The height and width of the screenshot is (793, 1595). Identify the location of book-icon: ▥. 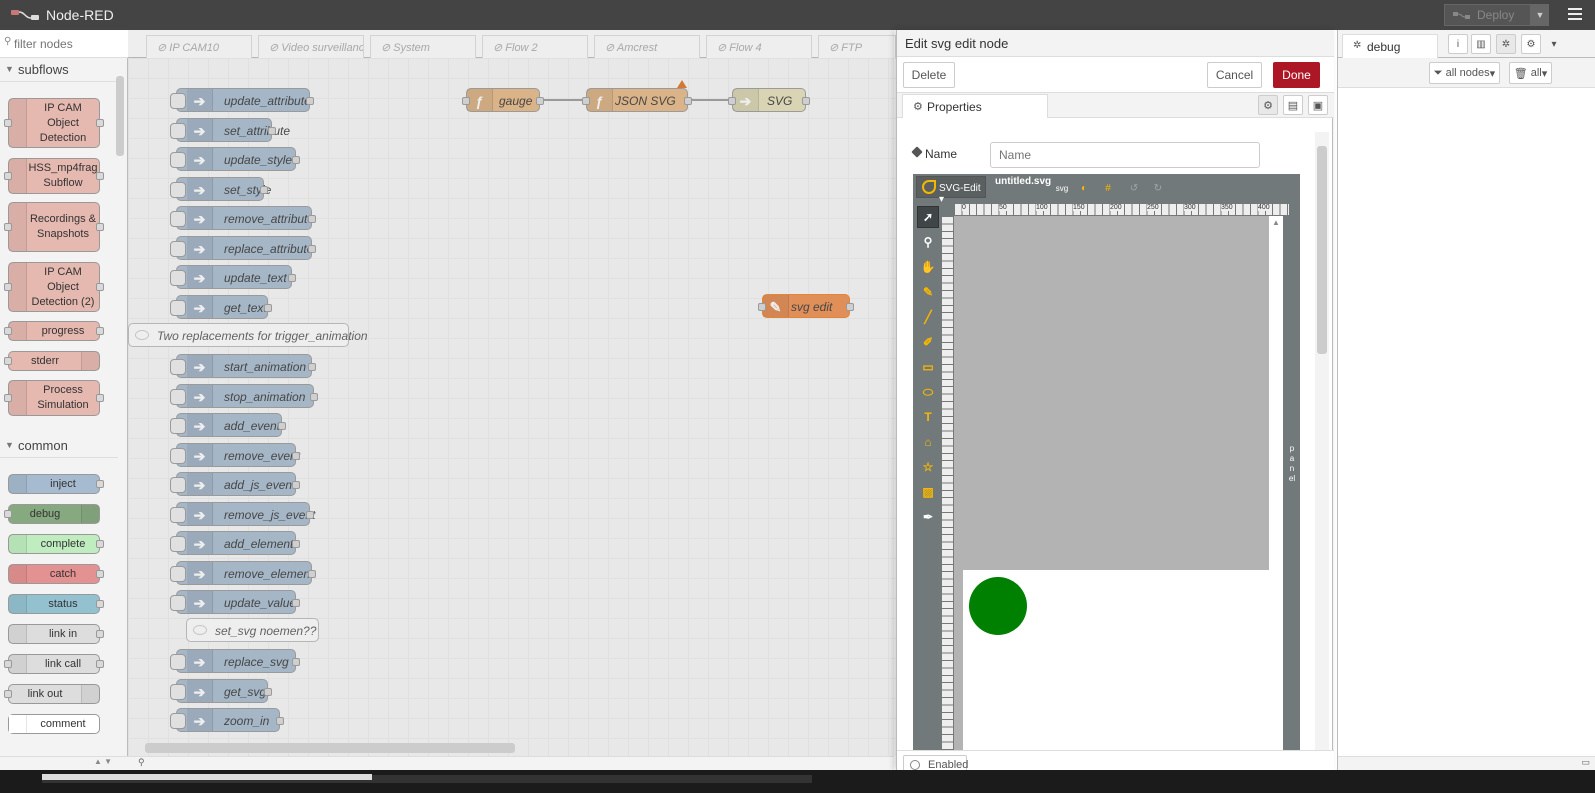
(1481, 44).